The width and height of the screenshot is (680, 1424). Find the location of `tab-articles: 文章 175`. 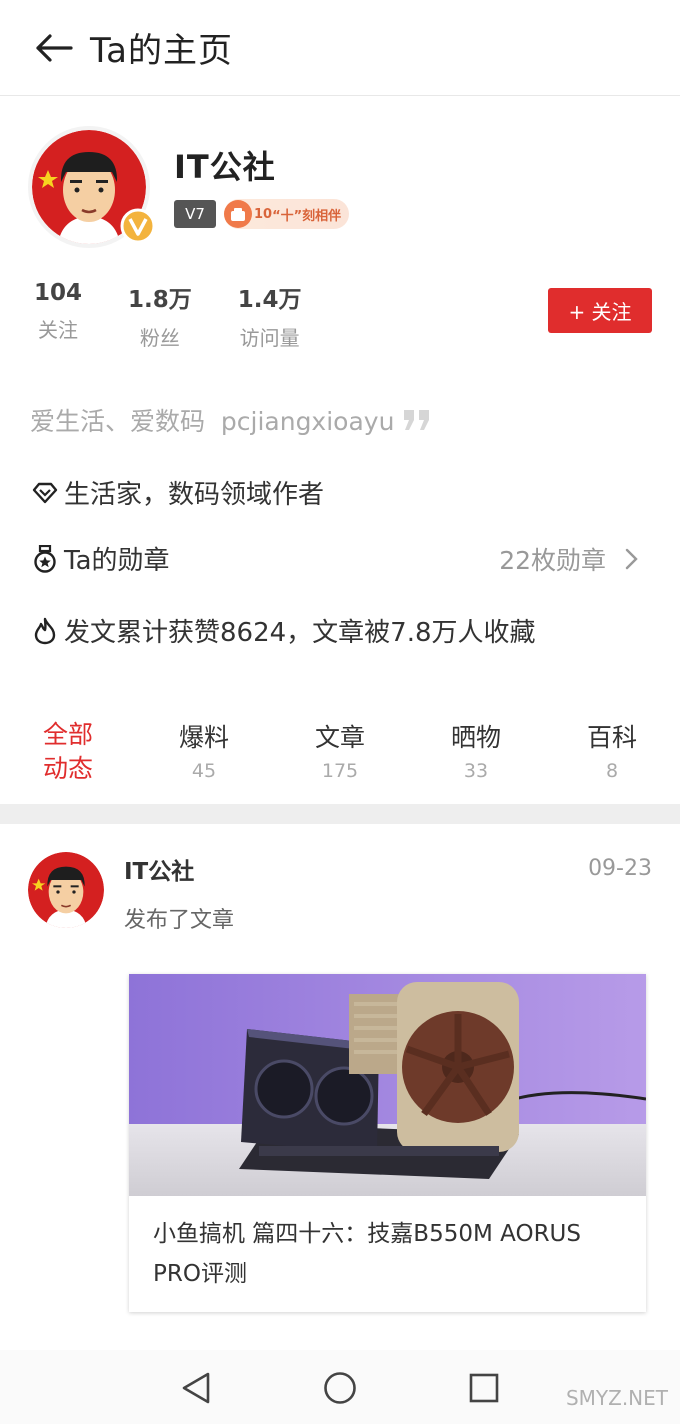

tab-articles: 文章 175 is located at coordinates (340, 750).